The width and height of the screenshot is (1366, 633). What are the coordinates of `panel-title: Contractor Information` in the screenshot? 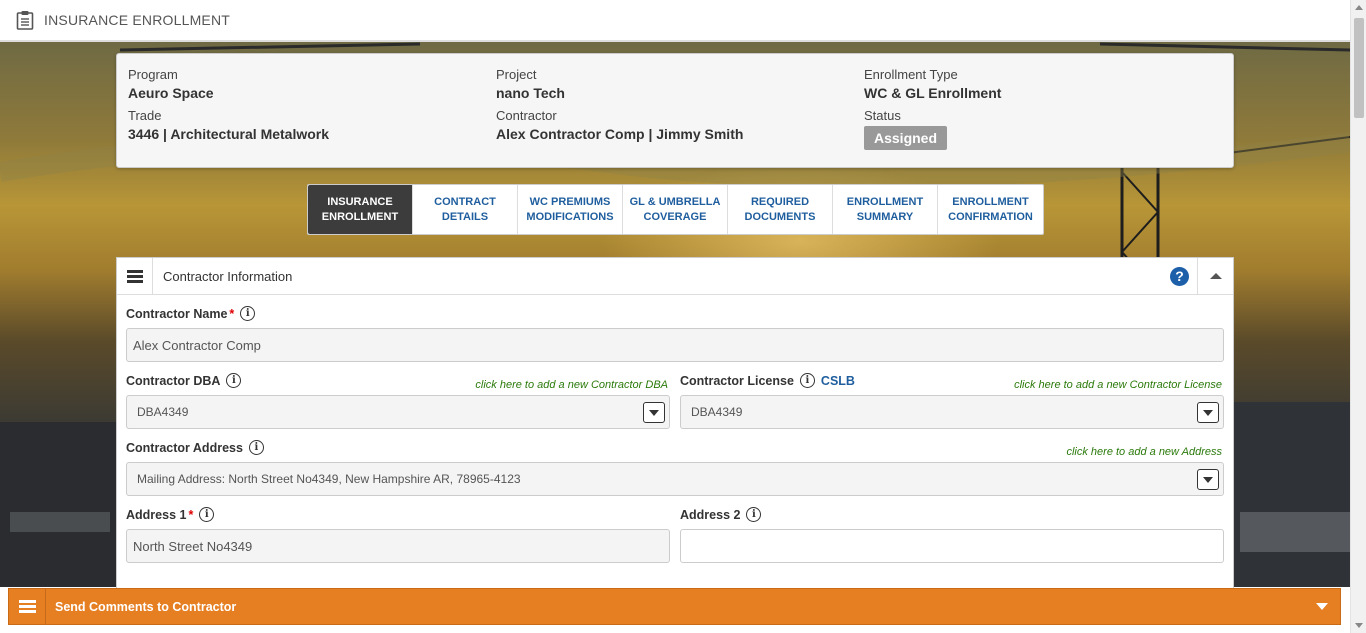 It's located at (228, 276).